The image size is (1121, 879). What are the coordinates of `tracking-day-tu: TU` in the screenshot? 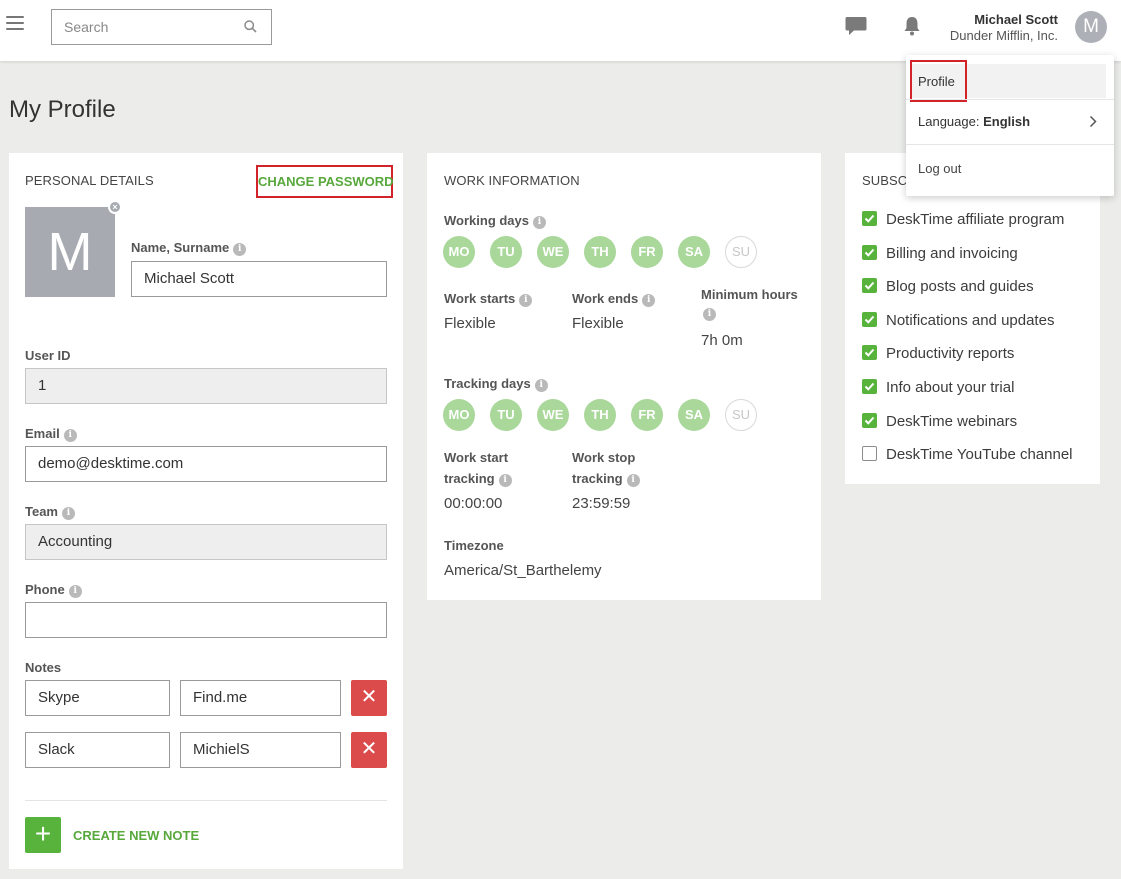 It's located at (506, 415).